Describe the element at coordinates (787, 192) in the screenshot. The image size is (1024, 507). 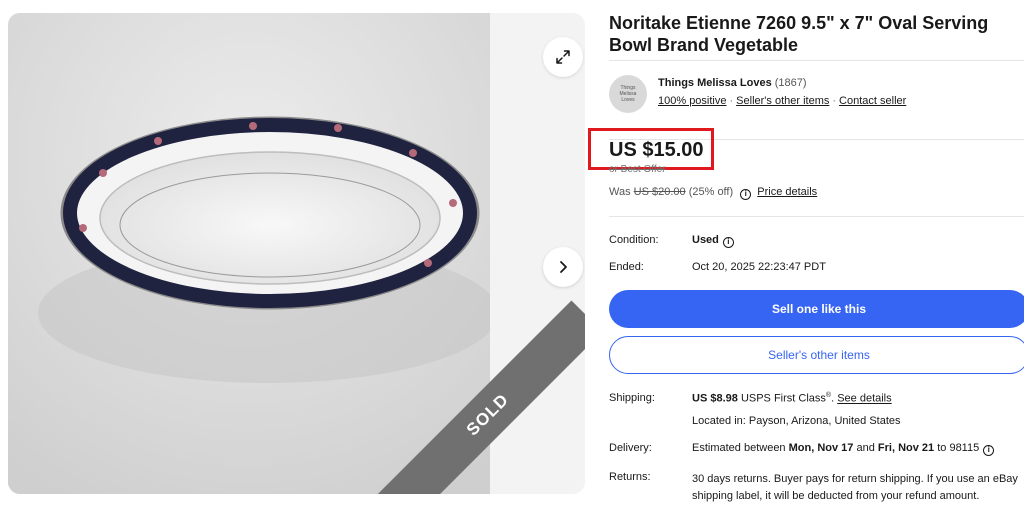
I see `price-details-link: Price details` at that location.